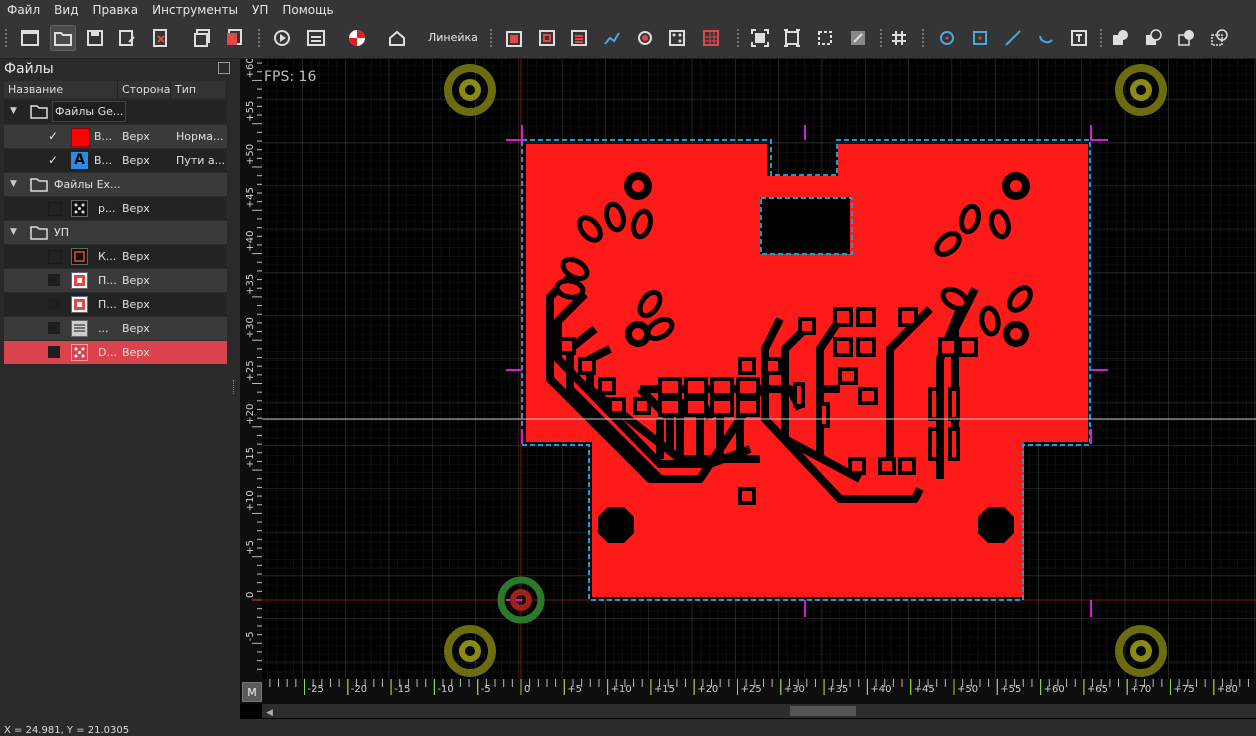 This screenshot has height=736, width=1256. What do you see at coordinates (115, 208) in the screenshot?
I see `file-row: р... Верх` at bounding box center [115, 208].